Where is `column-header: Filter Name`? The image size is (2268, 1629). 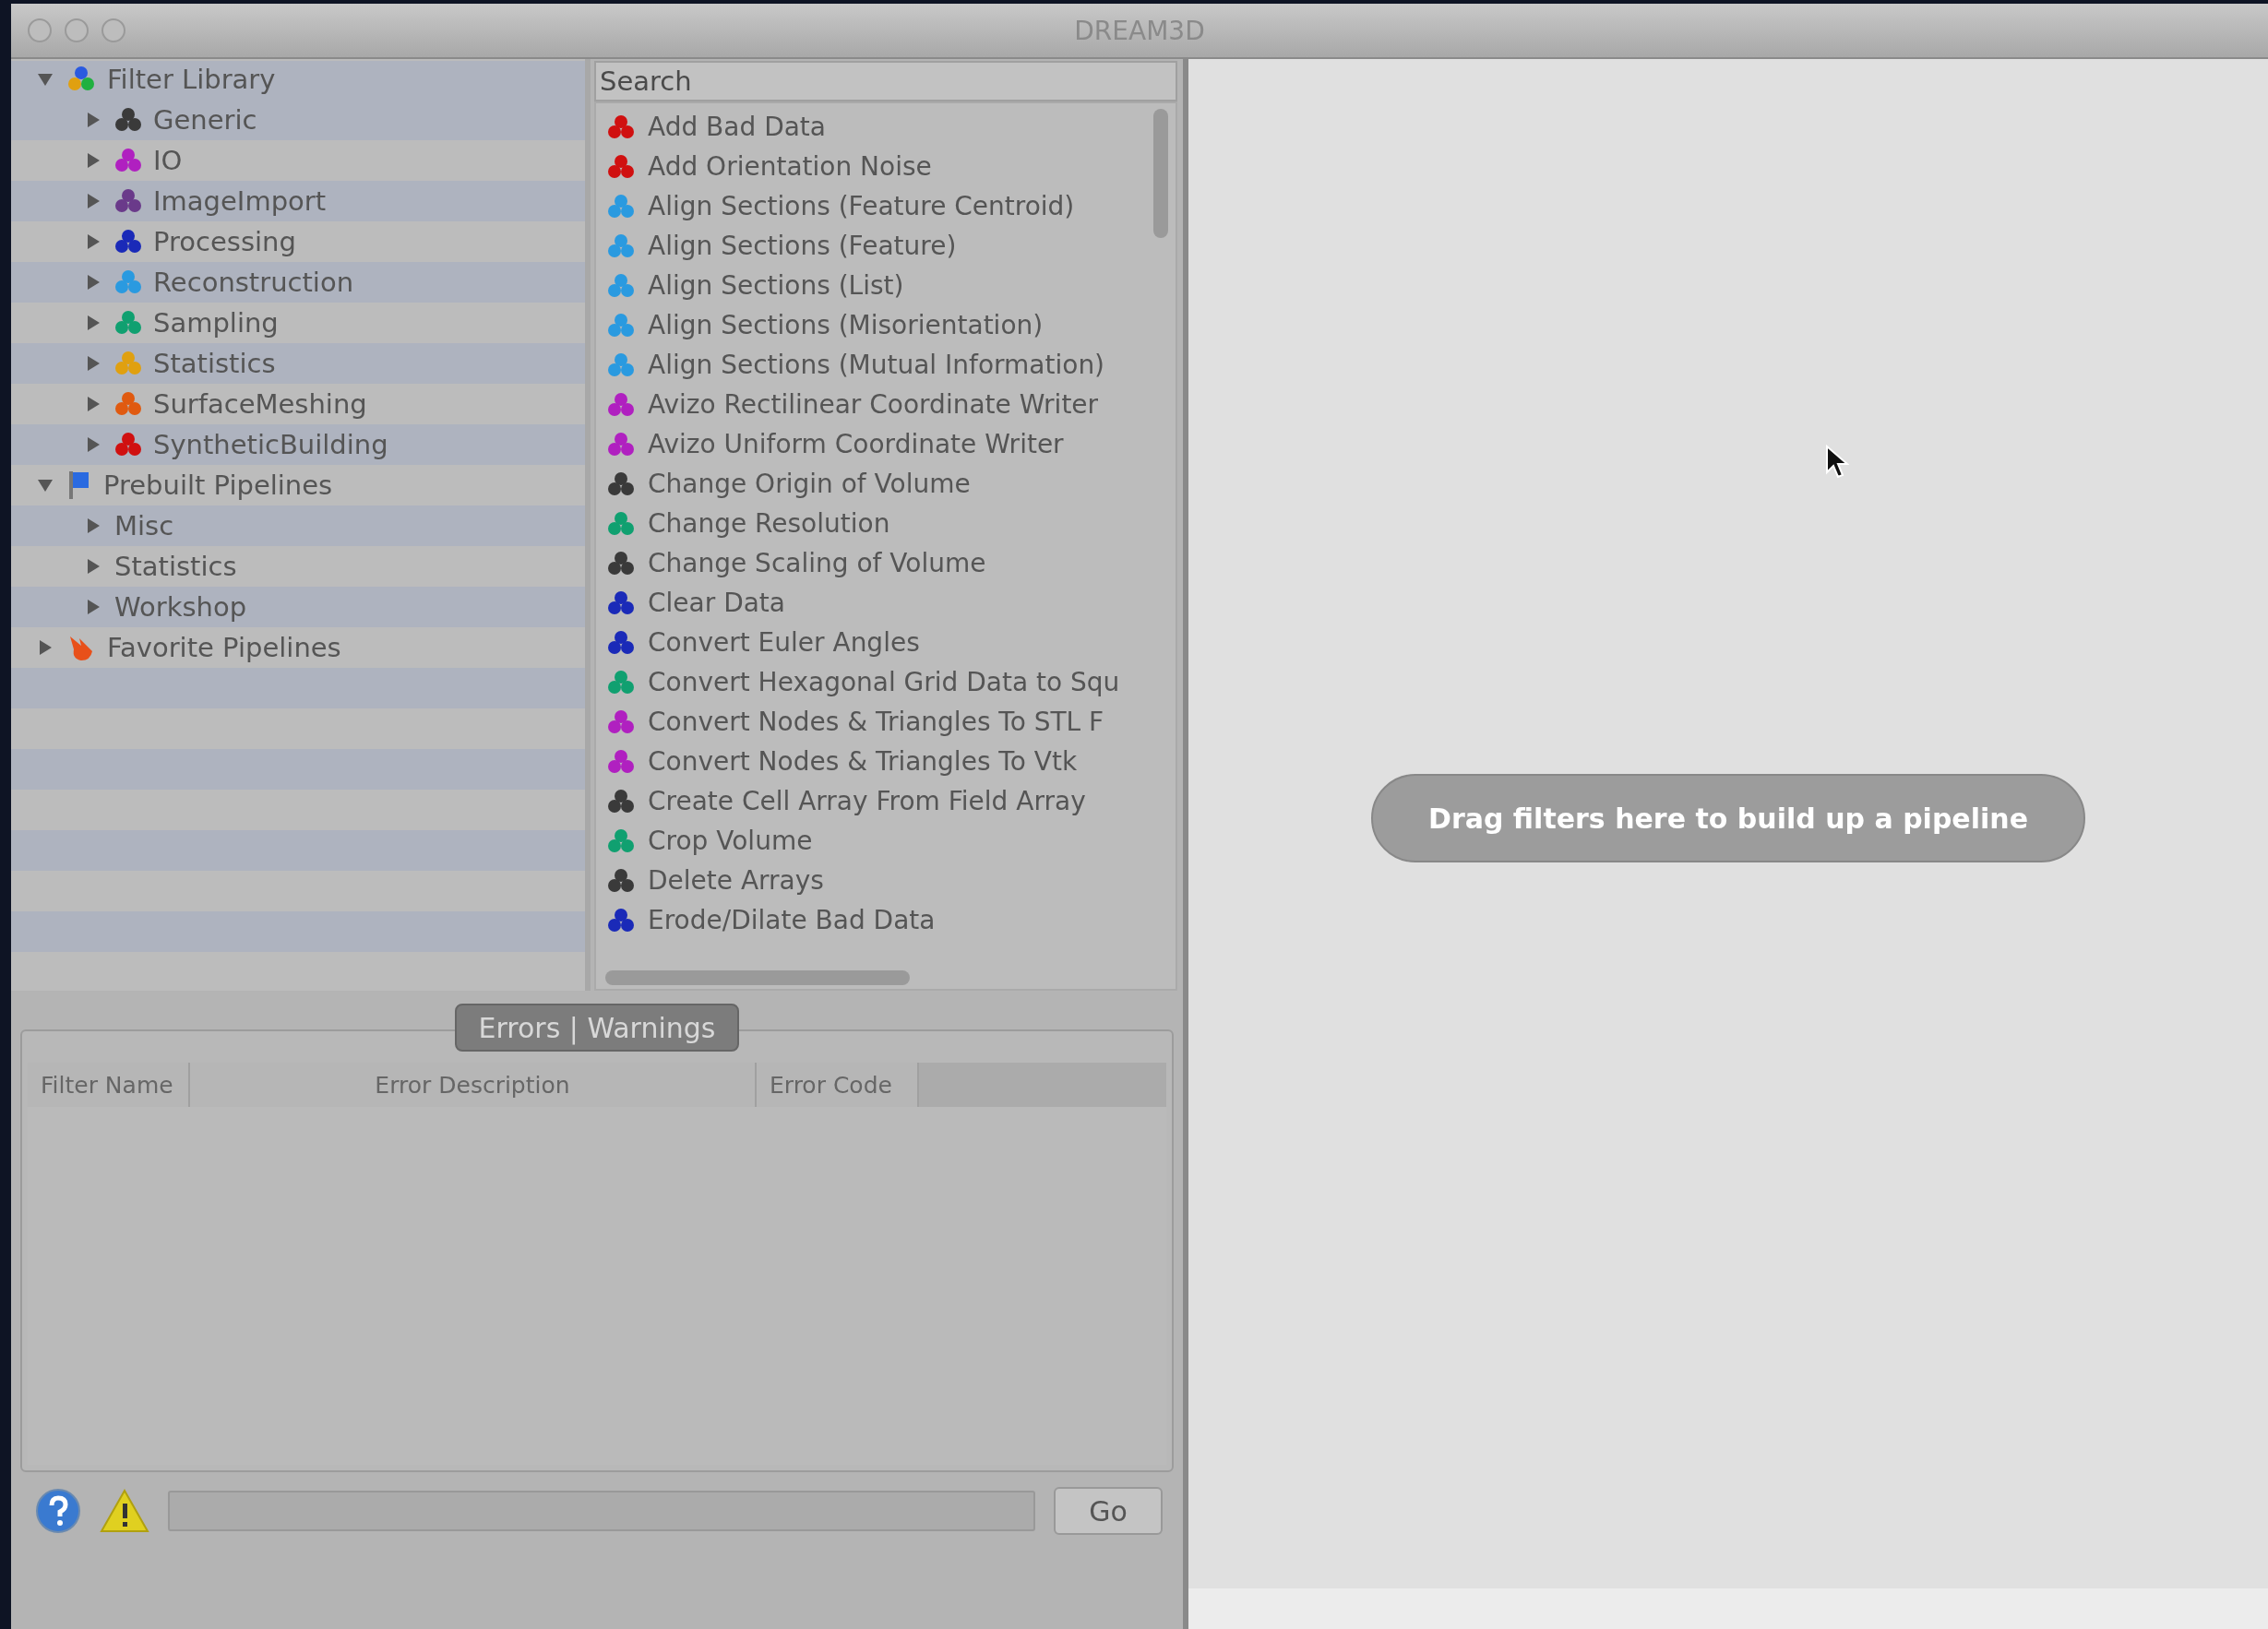 column-header: Filter Name is located at coordinates (109, 1085).